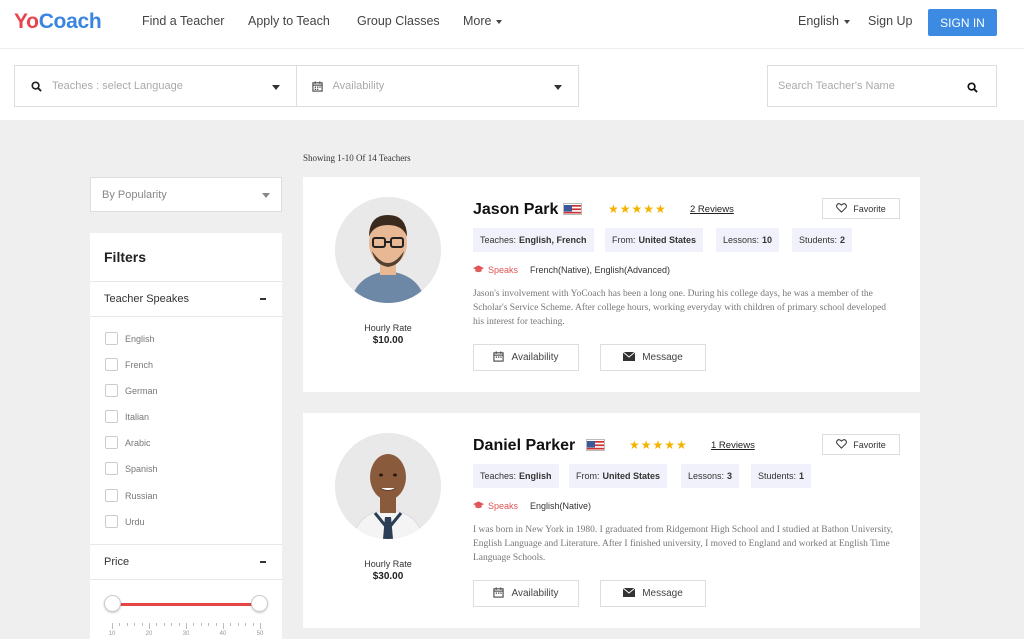 Image resolution: width=1024 pixels, height=639 pixels. I want to click on language-filter-spanish: Spanish, so click(131, 468).